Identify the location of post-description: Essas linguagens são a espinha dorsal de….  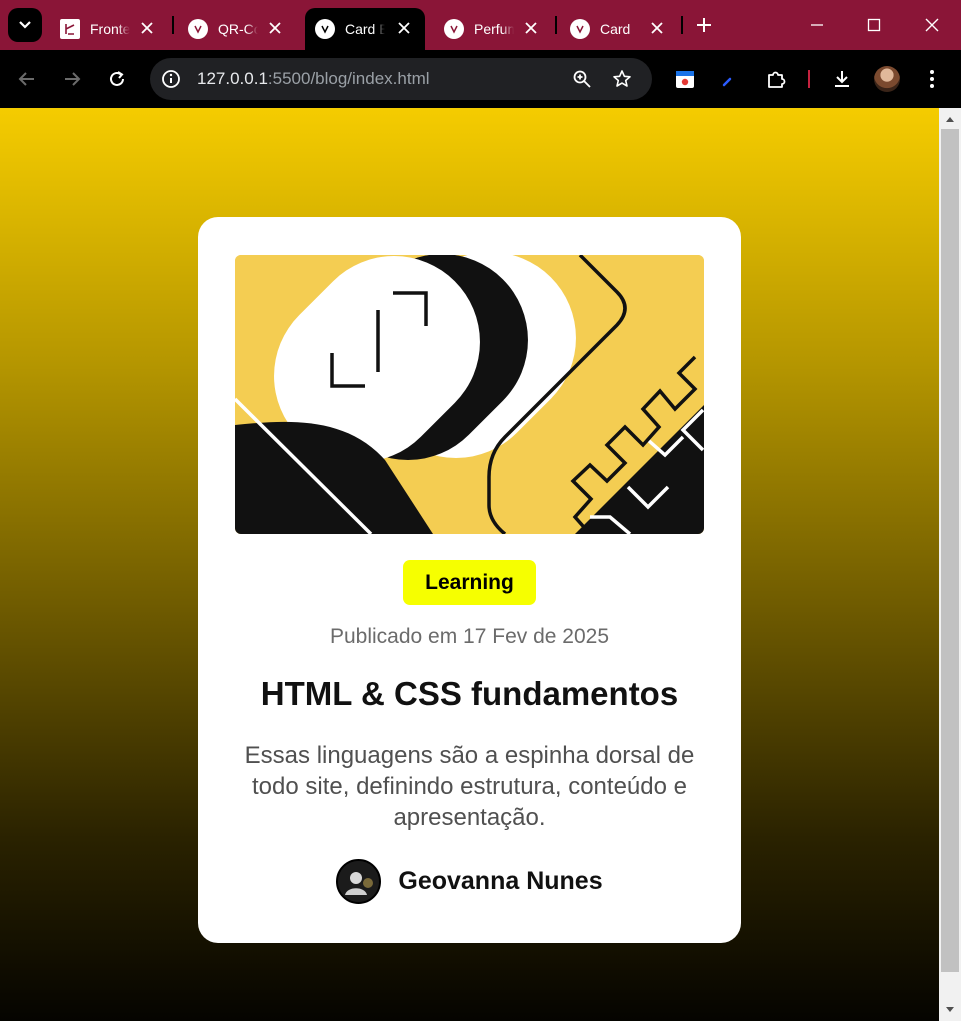
(469, 786).